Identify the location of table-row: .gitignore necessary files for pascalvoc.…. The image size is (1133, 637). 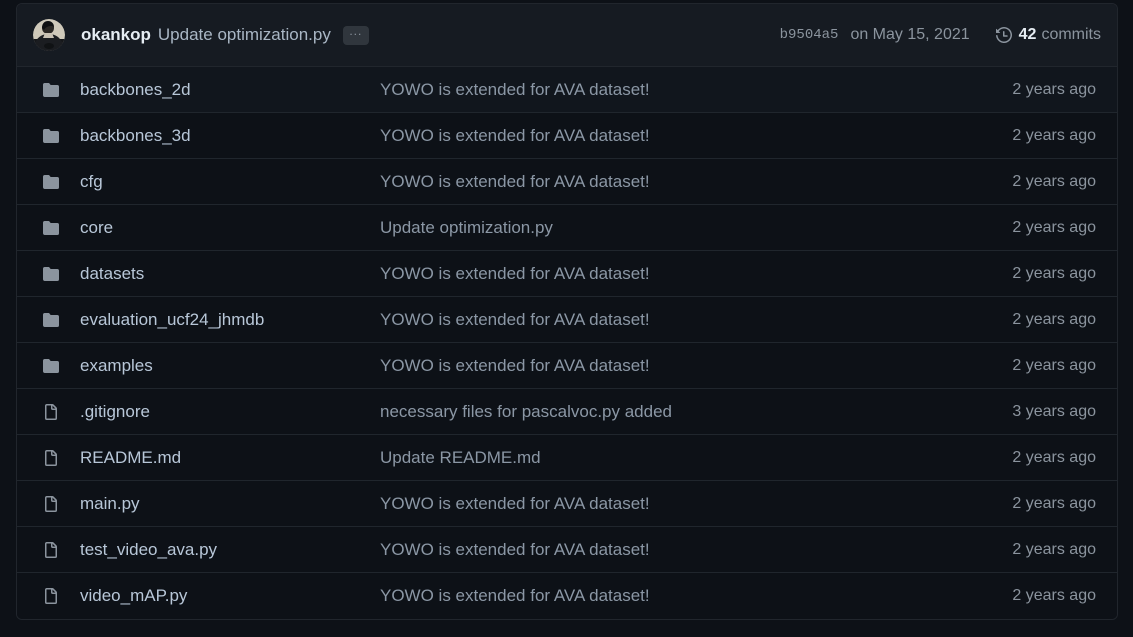
(567, 412).